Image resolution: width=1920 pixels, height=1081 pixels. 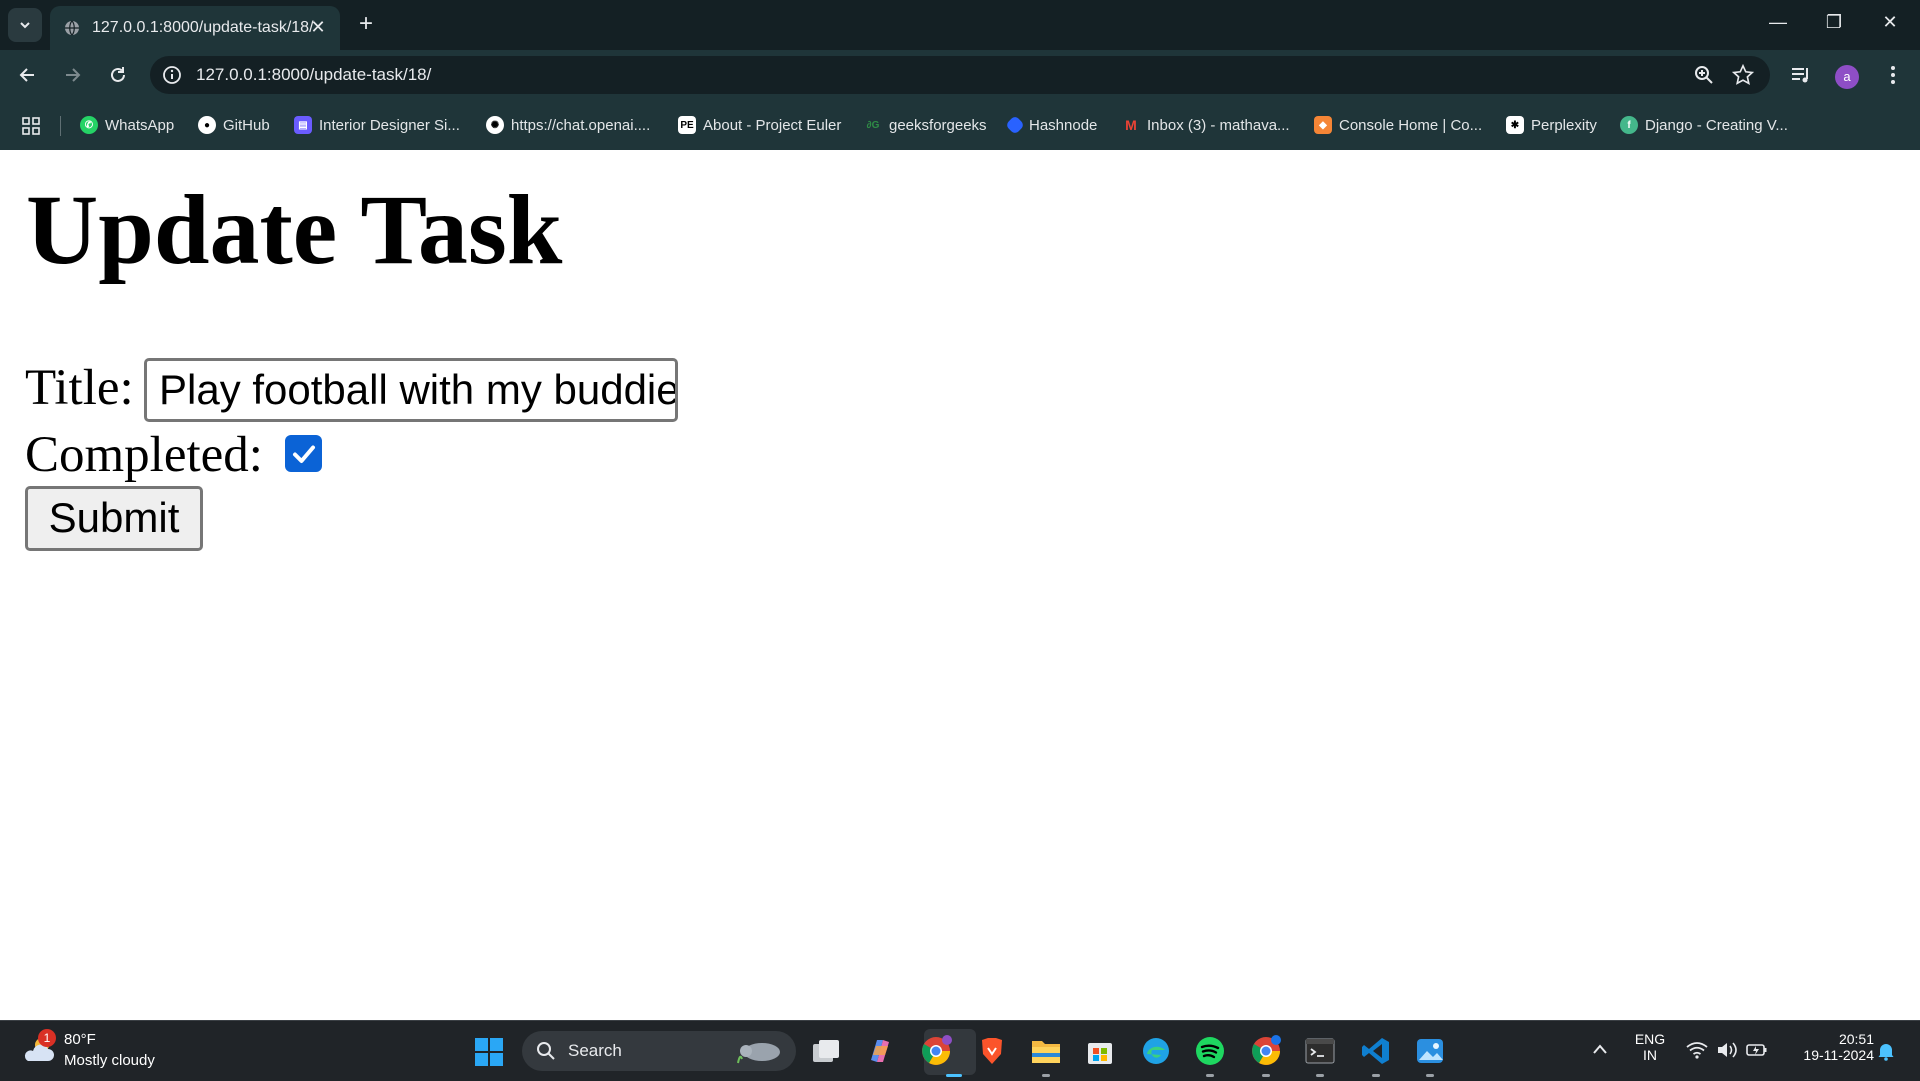 What do you see at coordinates (1890, 22) in the screenshot?
I see `close-window-button: ✕` at bounding box center [1890, 22].